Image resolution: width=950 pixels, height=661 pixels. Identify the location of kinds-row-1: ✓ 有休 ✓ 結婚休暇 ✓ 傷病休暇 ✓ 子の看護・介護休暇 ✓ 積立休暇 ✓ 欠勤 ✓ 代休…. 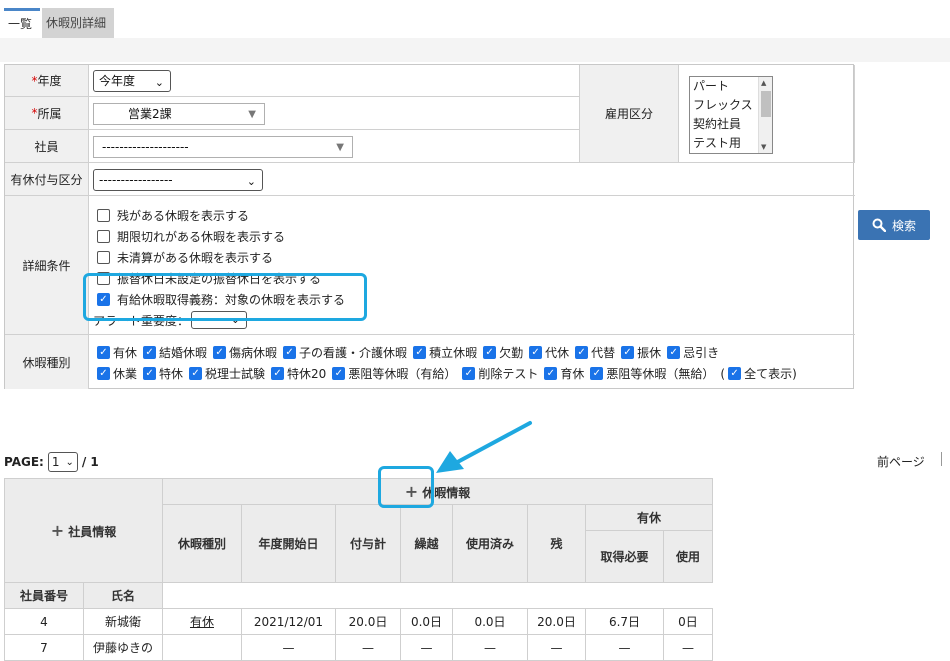
(411, 352).